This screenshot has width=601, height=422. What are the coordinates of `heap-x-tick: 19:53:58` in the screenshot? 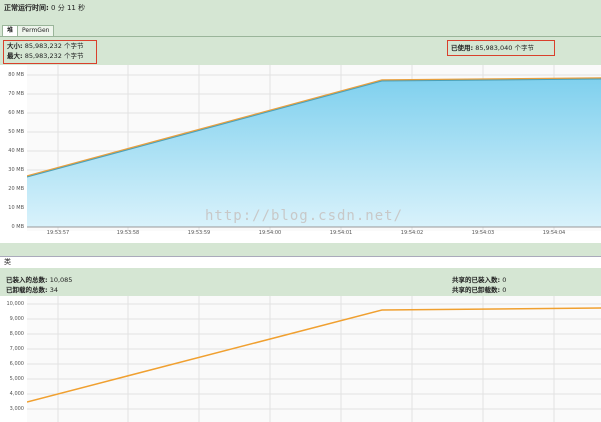 It's located at (128, 233).